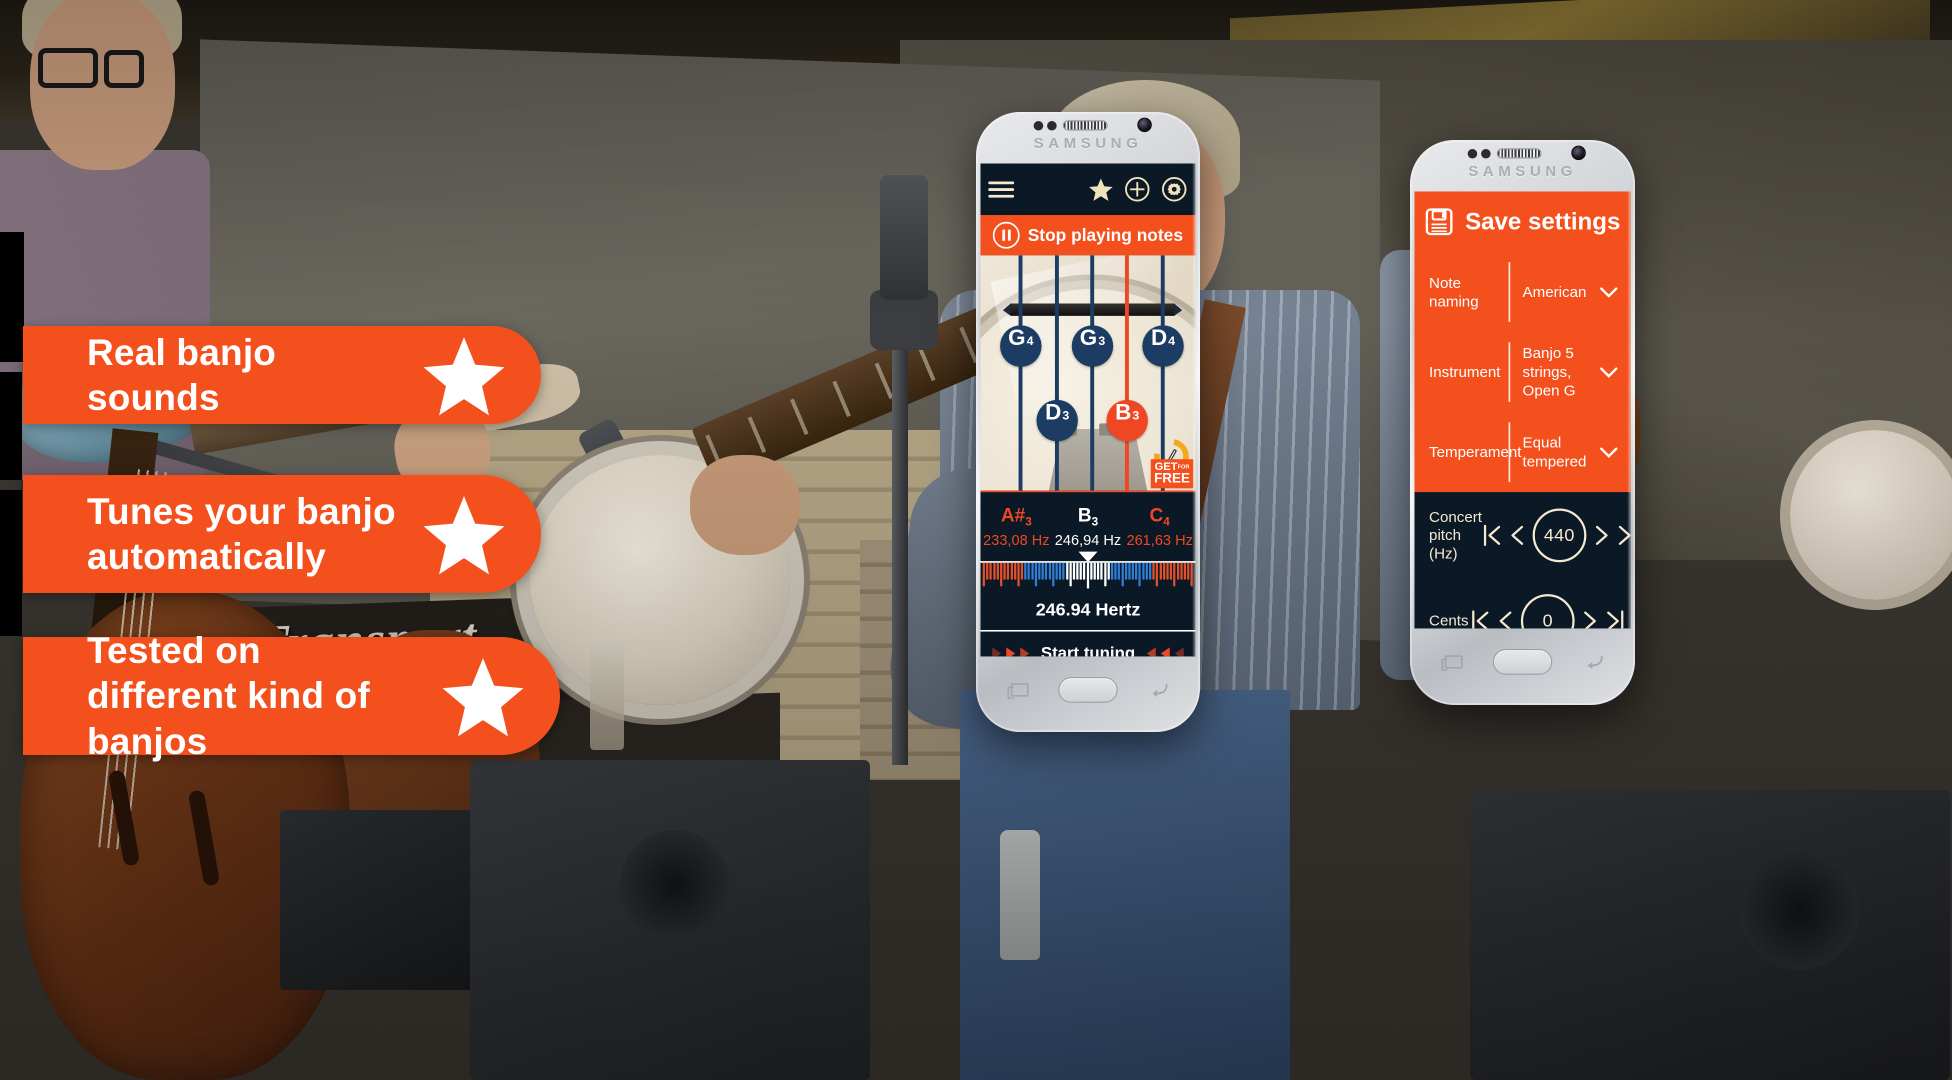  Describe the element at coordinates (1449, 620) in the screenshot. I see `cents-label: Cents` at that location.